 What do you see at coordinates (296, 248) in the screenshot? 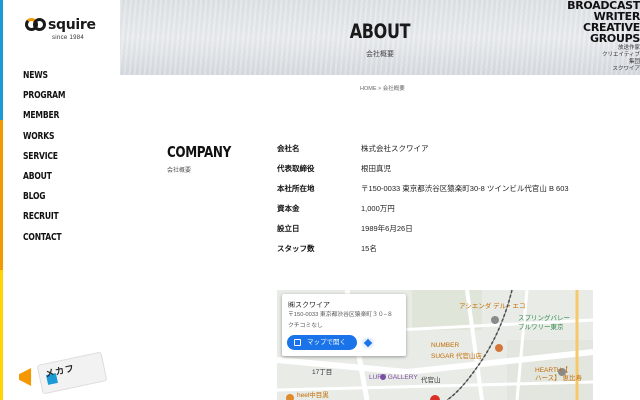
I see `info-key: スタッフ数` at bounding box center [296, 248].